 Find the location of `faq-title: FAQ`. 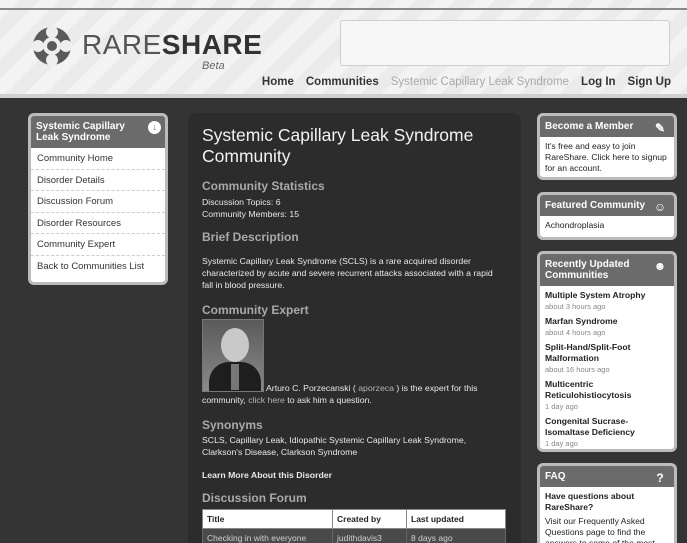

faq-title: FAQ is located at coordinates (555, 476).